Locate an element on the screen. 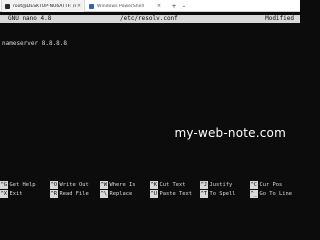 This screenshot has height=240, width=320. shortcut-replace: ^\ Replace is located at coordinates (116, 194).